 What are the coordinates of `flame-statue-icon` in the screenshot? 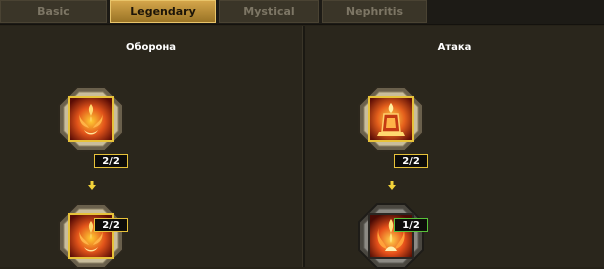 It's located at (391, 119).